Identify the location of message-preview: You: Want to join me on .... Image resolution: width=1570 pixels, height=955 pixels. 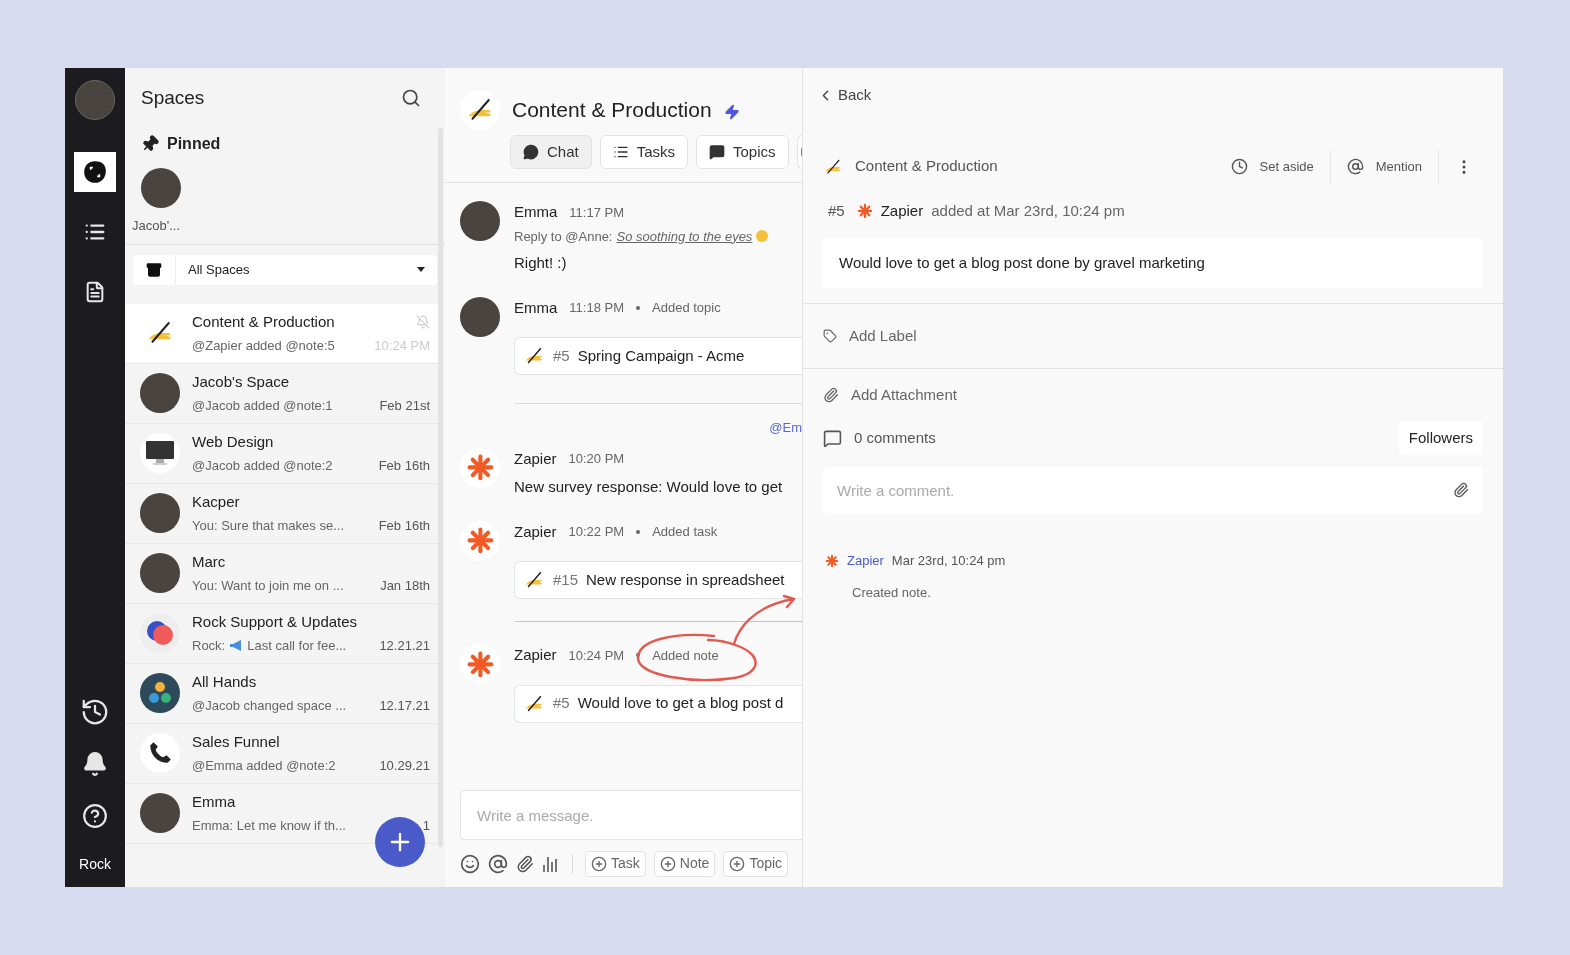
(268, 586).